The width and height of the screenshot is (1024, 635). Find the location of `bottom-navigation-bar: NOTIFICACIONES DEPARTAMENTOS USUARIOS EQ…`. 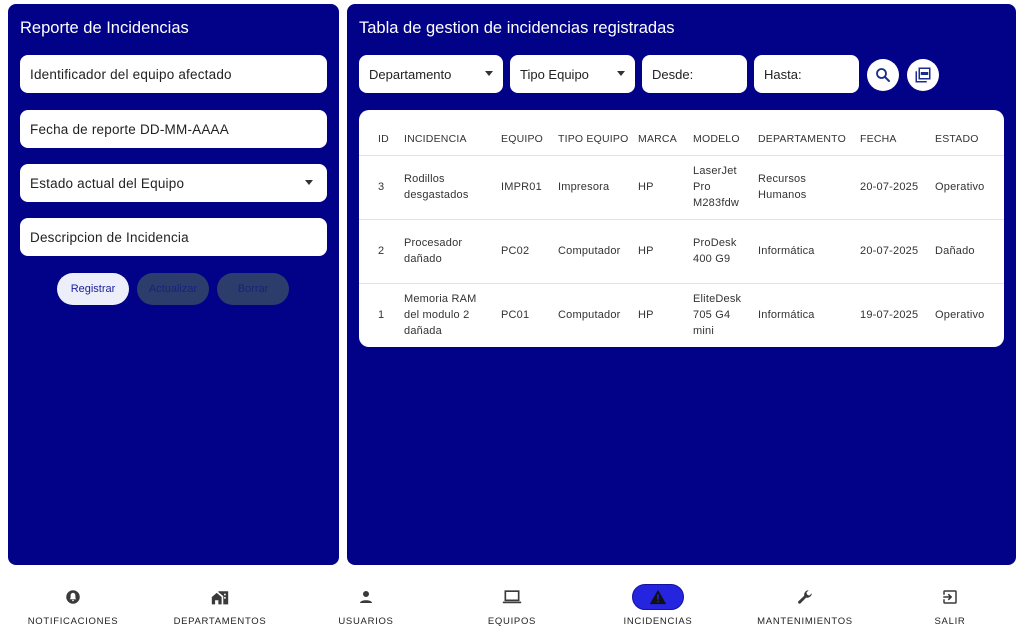

bottom-navigation-bar: NOTIFICACIONES DEPARTAMENTOS USUARIOS EQ… is located at coordinates (512, 603).